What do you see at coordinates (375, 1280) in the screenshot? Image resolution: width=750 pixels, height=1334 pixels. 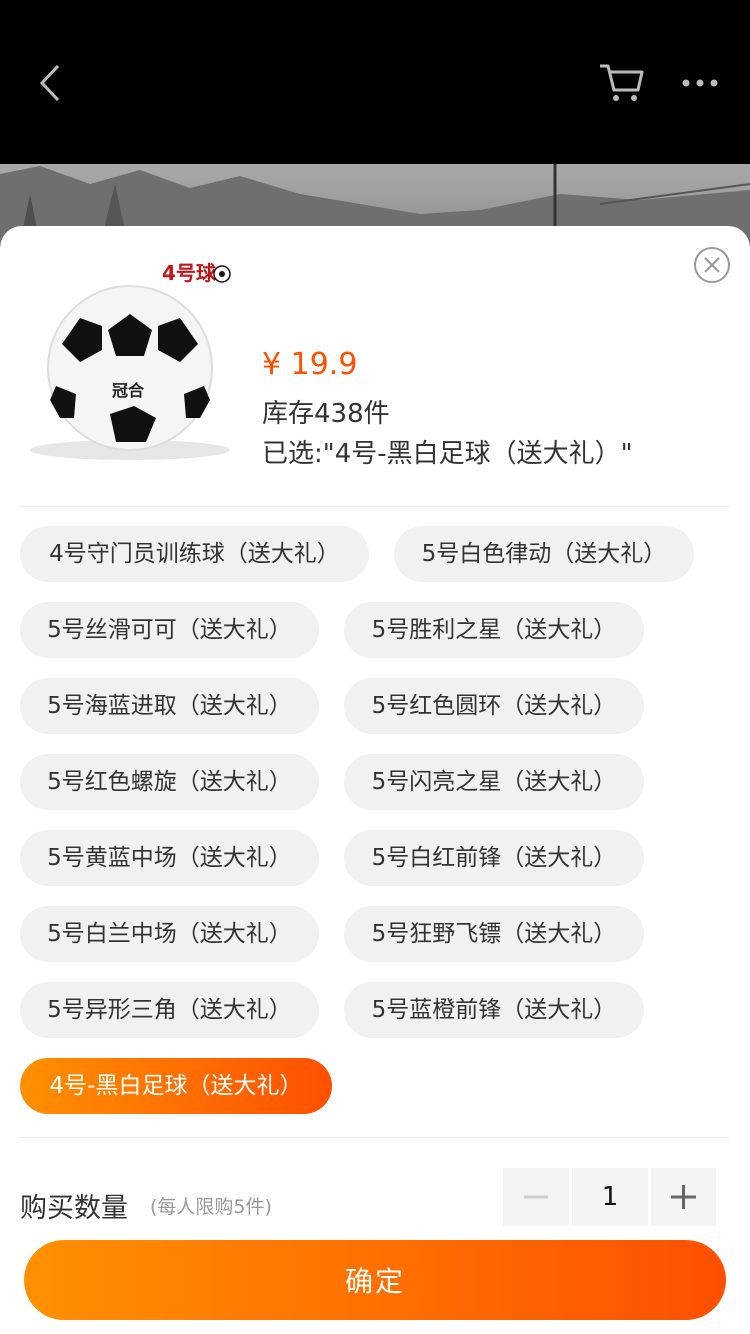 I see `confirm-button: 确定` at bounding box center [375, 1280].